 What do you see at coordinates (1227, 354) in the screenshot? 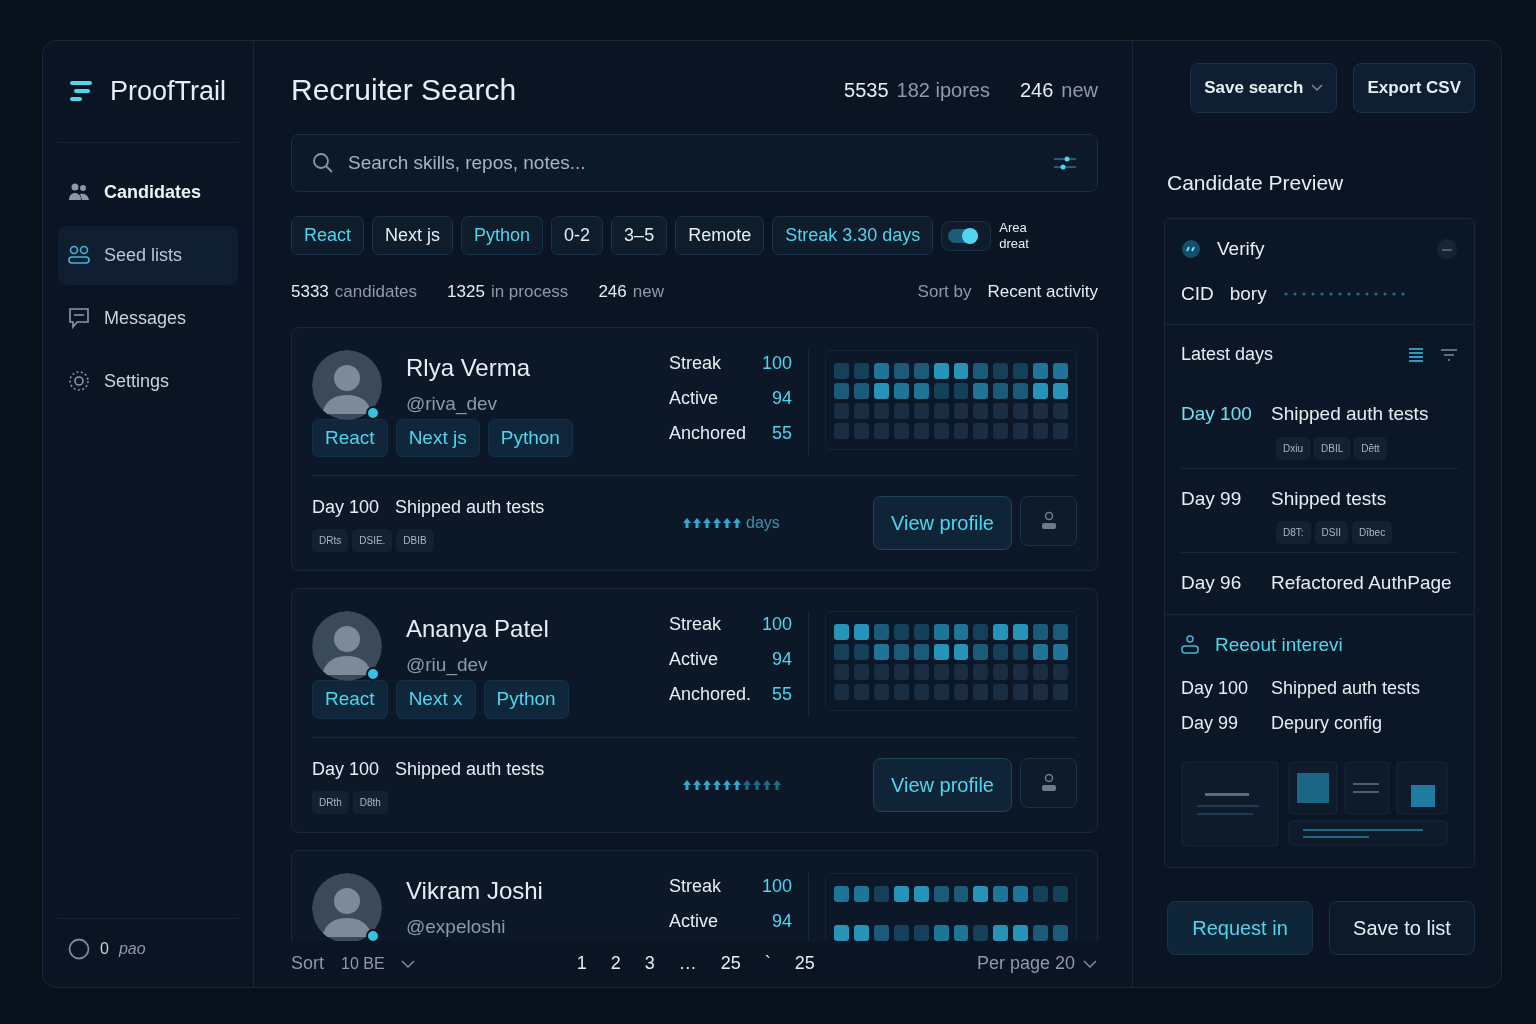
I see `section-title: Latest days` at bounding box center [1227, 354].